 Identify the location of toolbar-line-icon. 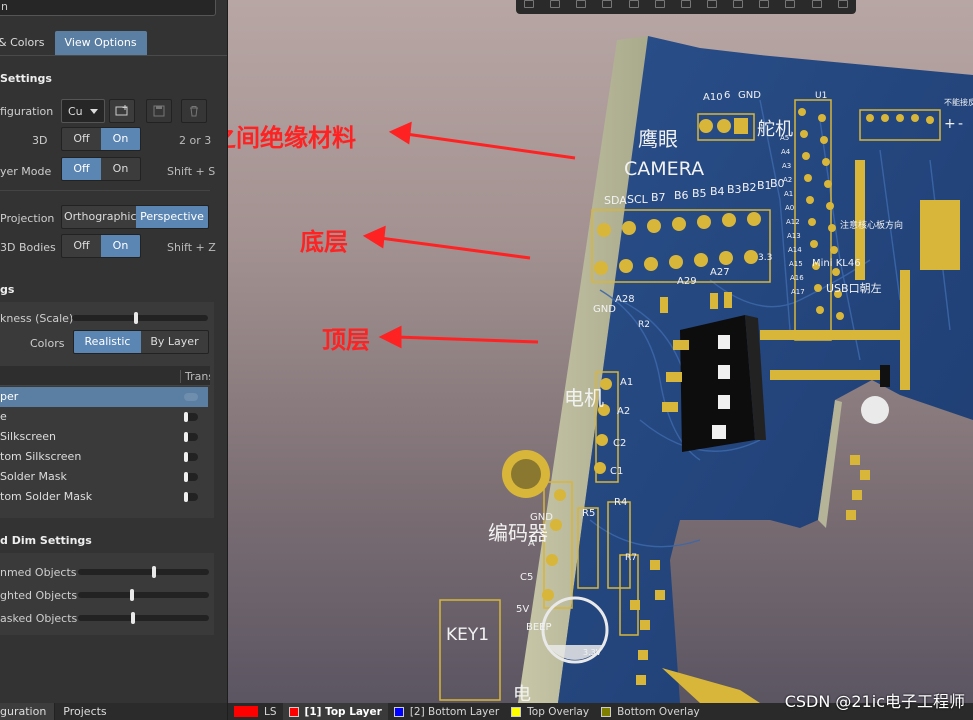
(764, 4).